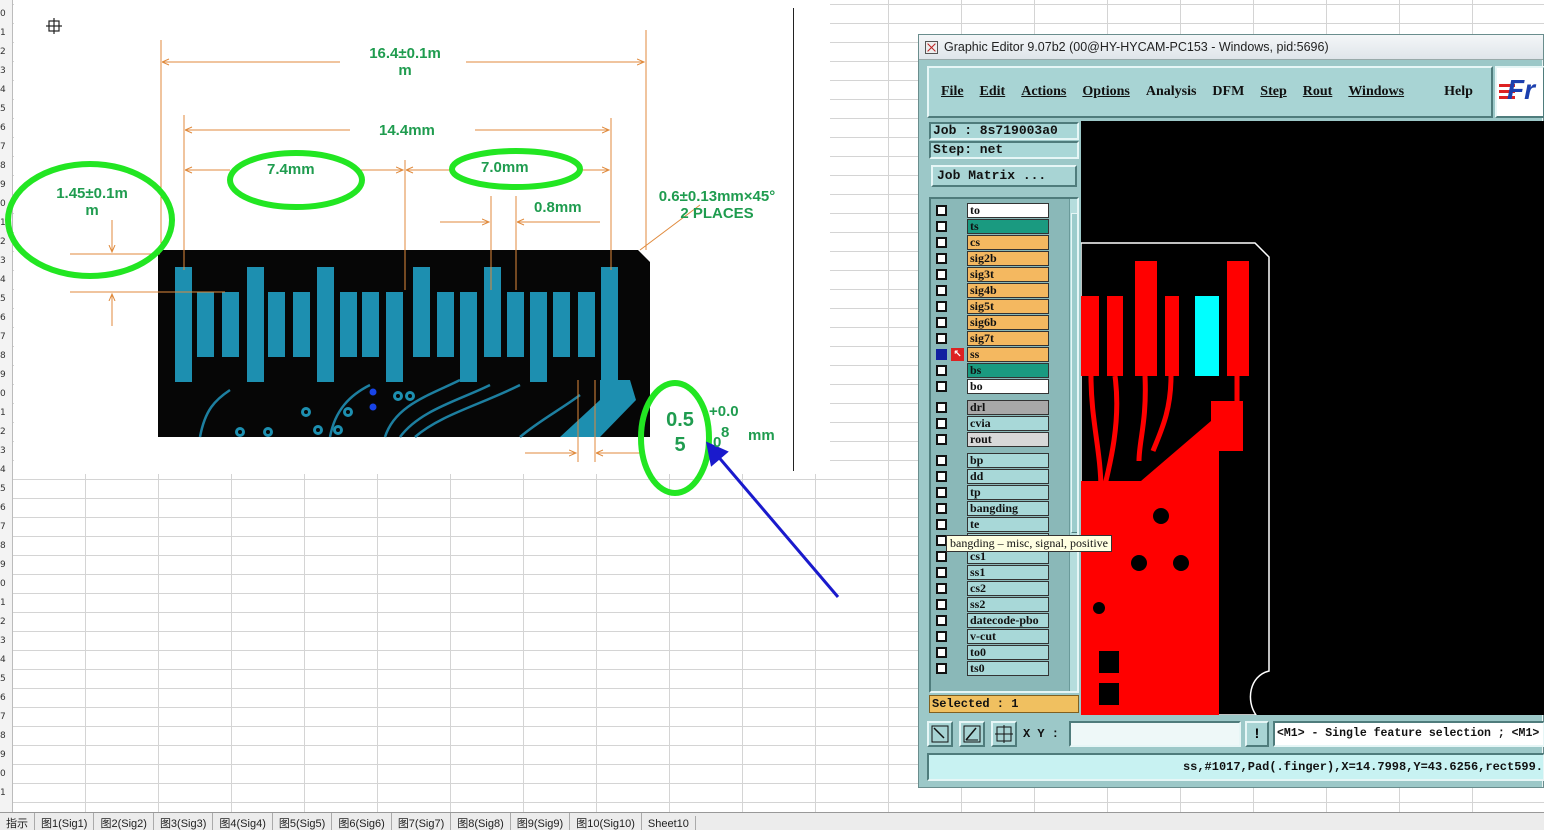 This screenshot has height=830, width=1544. I want to click on layer-name: dd, so click(1008, 476).